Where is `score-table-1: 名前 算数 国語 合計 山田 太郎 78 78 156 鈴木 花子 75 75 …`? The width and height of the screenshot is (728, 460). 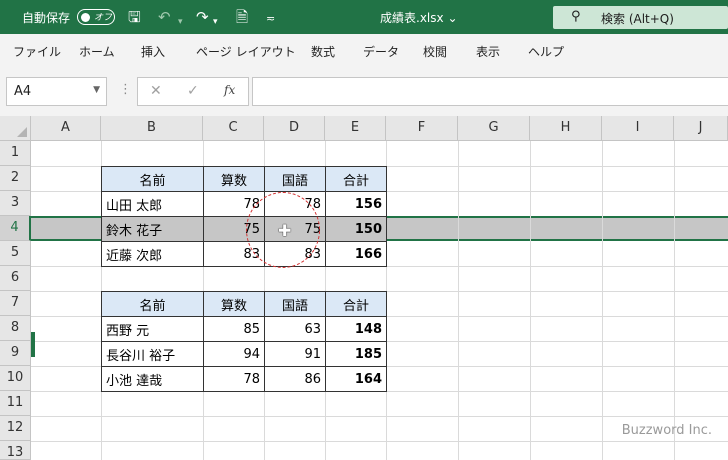
score-table-1: 名前 算数 国語 合計 山田 太郎 78 78 156 鈴木 花子 75 75 … is located at coordinates (244, 216).